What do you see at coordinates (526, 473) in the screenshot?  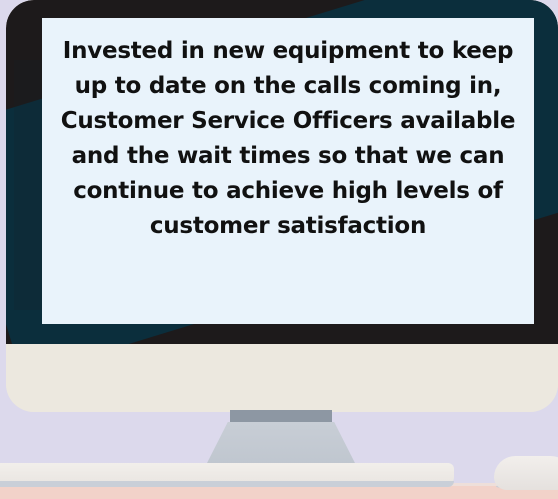 I see `mouse` at bounding box center [526, 473].